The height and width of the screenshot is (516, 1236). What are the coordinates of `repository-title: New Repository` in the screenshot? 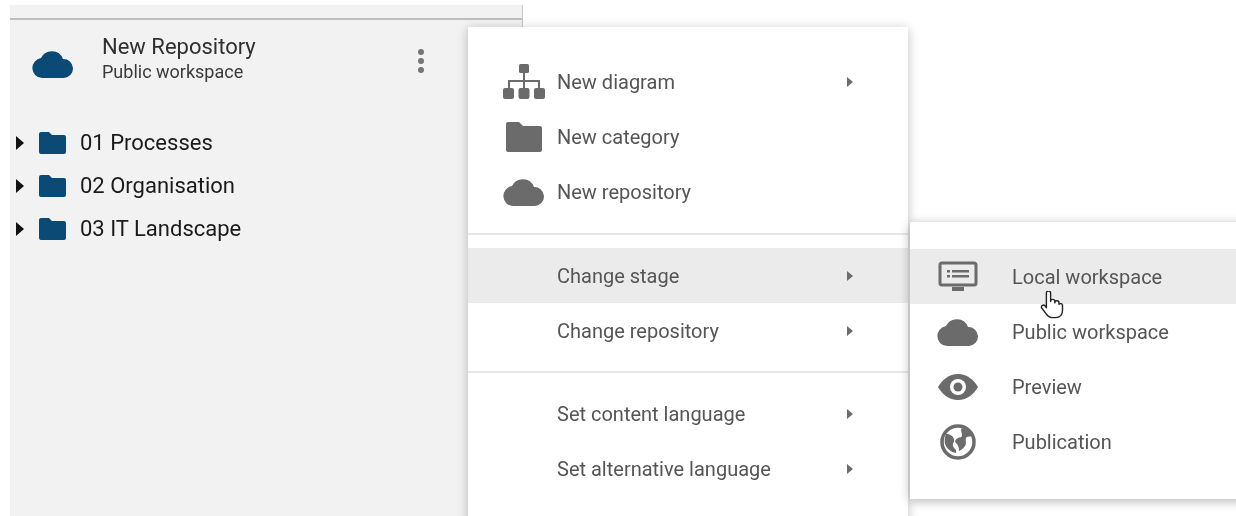 It's located at (179, 47).